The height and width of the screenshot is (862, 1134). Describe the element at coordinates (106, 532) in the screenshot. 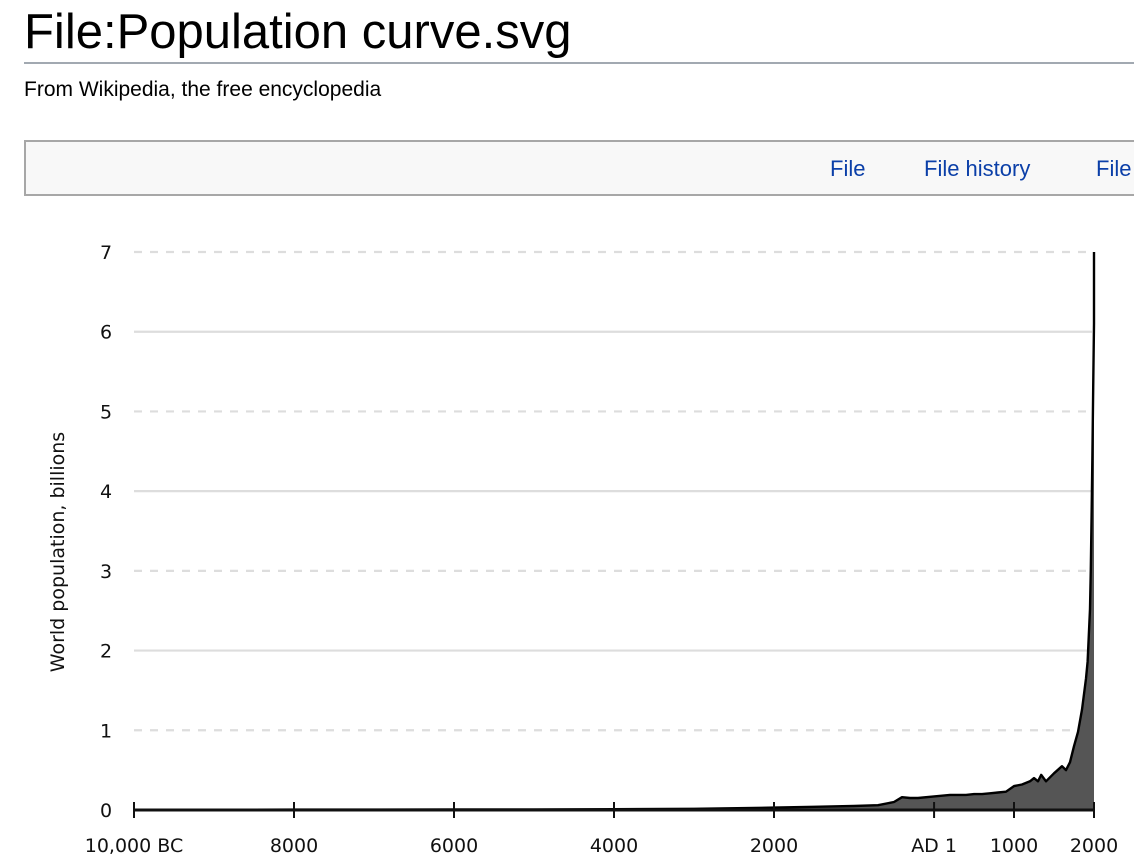

I see `y-tick-labels: 0 1 2 3 4 5 6 7` at that location.